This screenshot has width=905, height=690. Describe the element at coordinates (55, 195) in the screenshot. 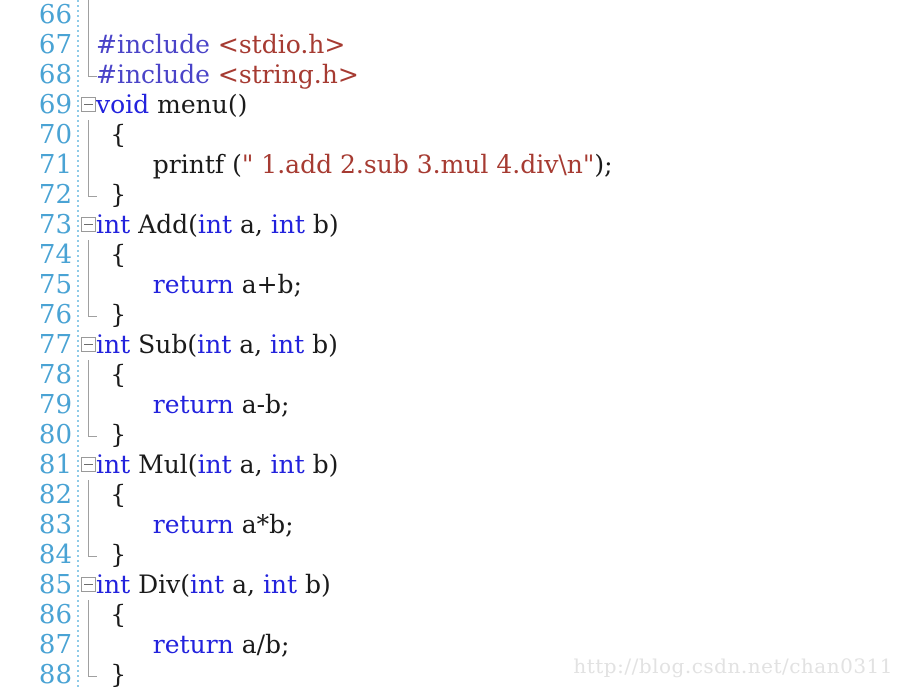

I see `line-number: 72` at that location.